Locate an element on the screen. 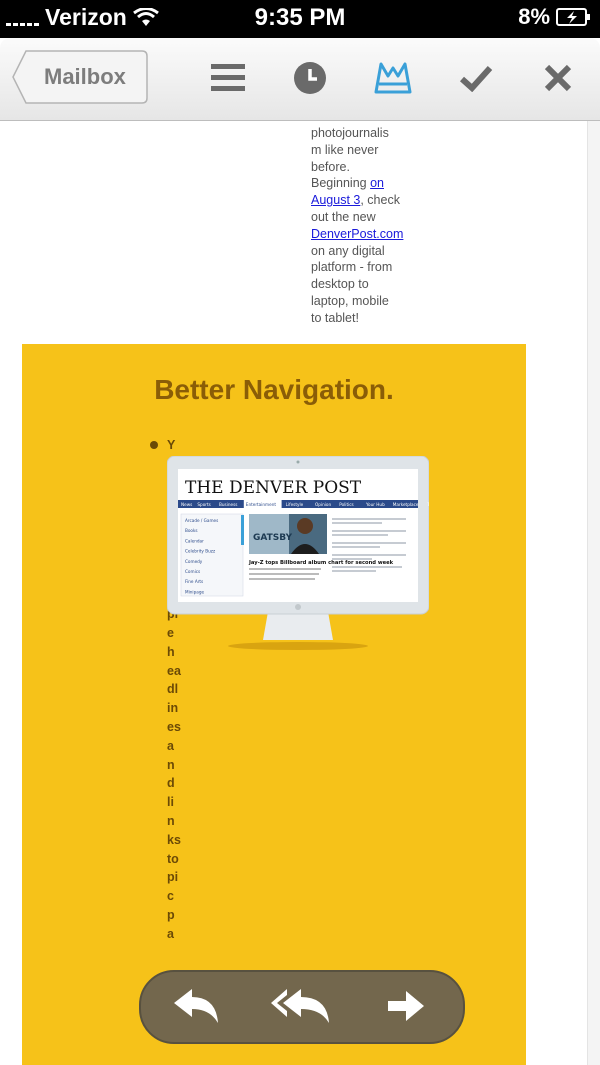 This screenshot has width=600, height=1065. mailbox-tray-icon is located at coordinates (393, 78).